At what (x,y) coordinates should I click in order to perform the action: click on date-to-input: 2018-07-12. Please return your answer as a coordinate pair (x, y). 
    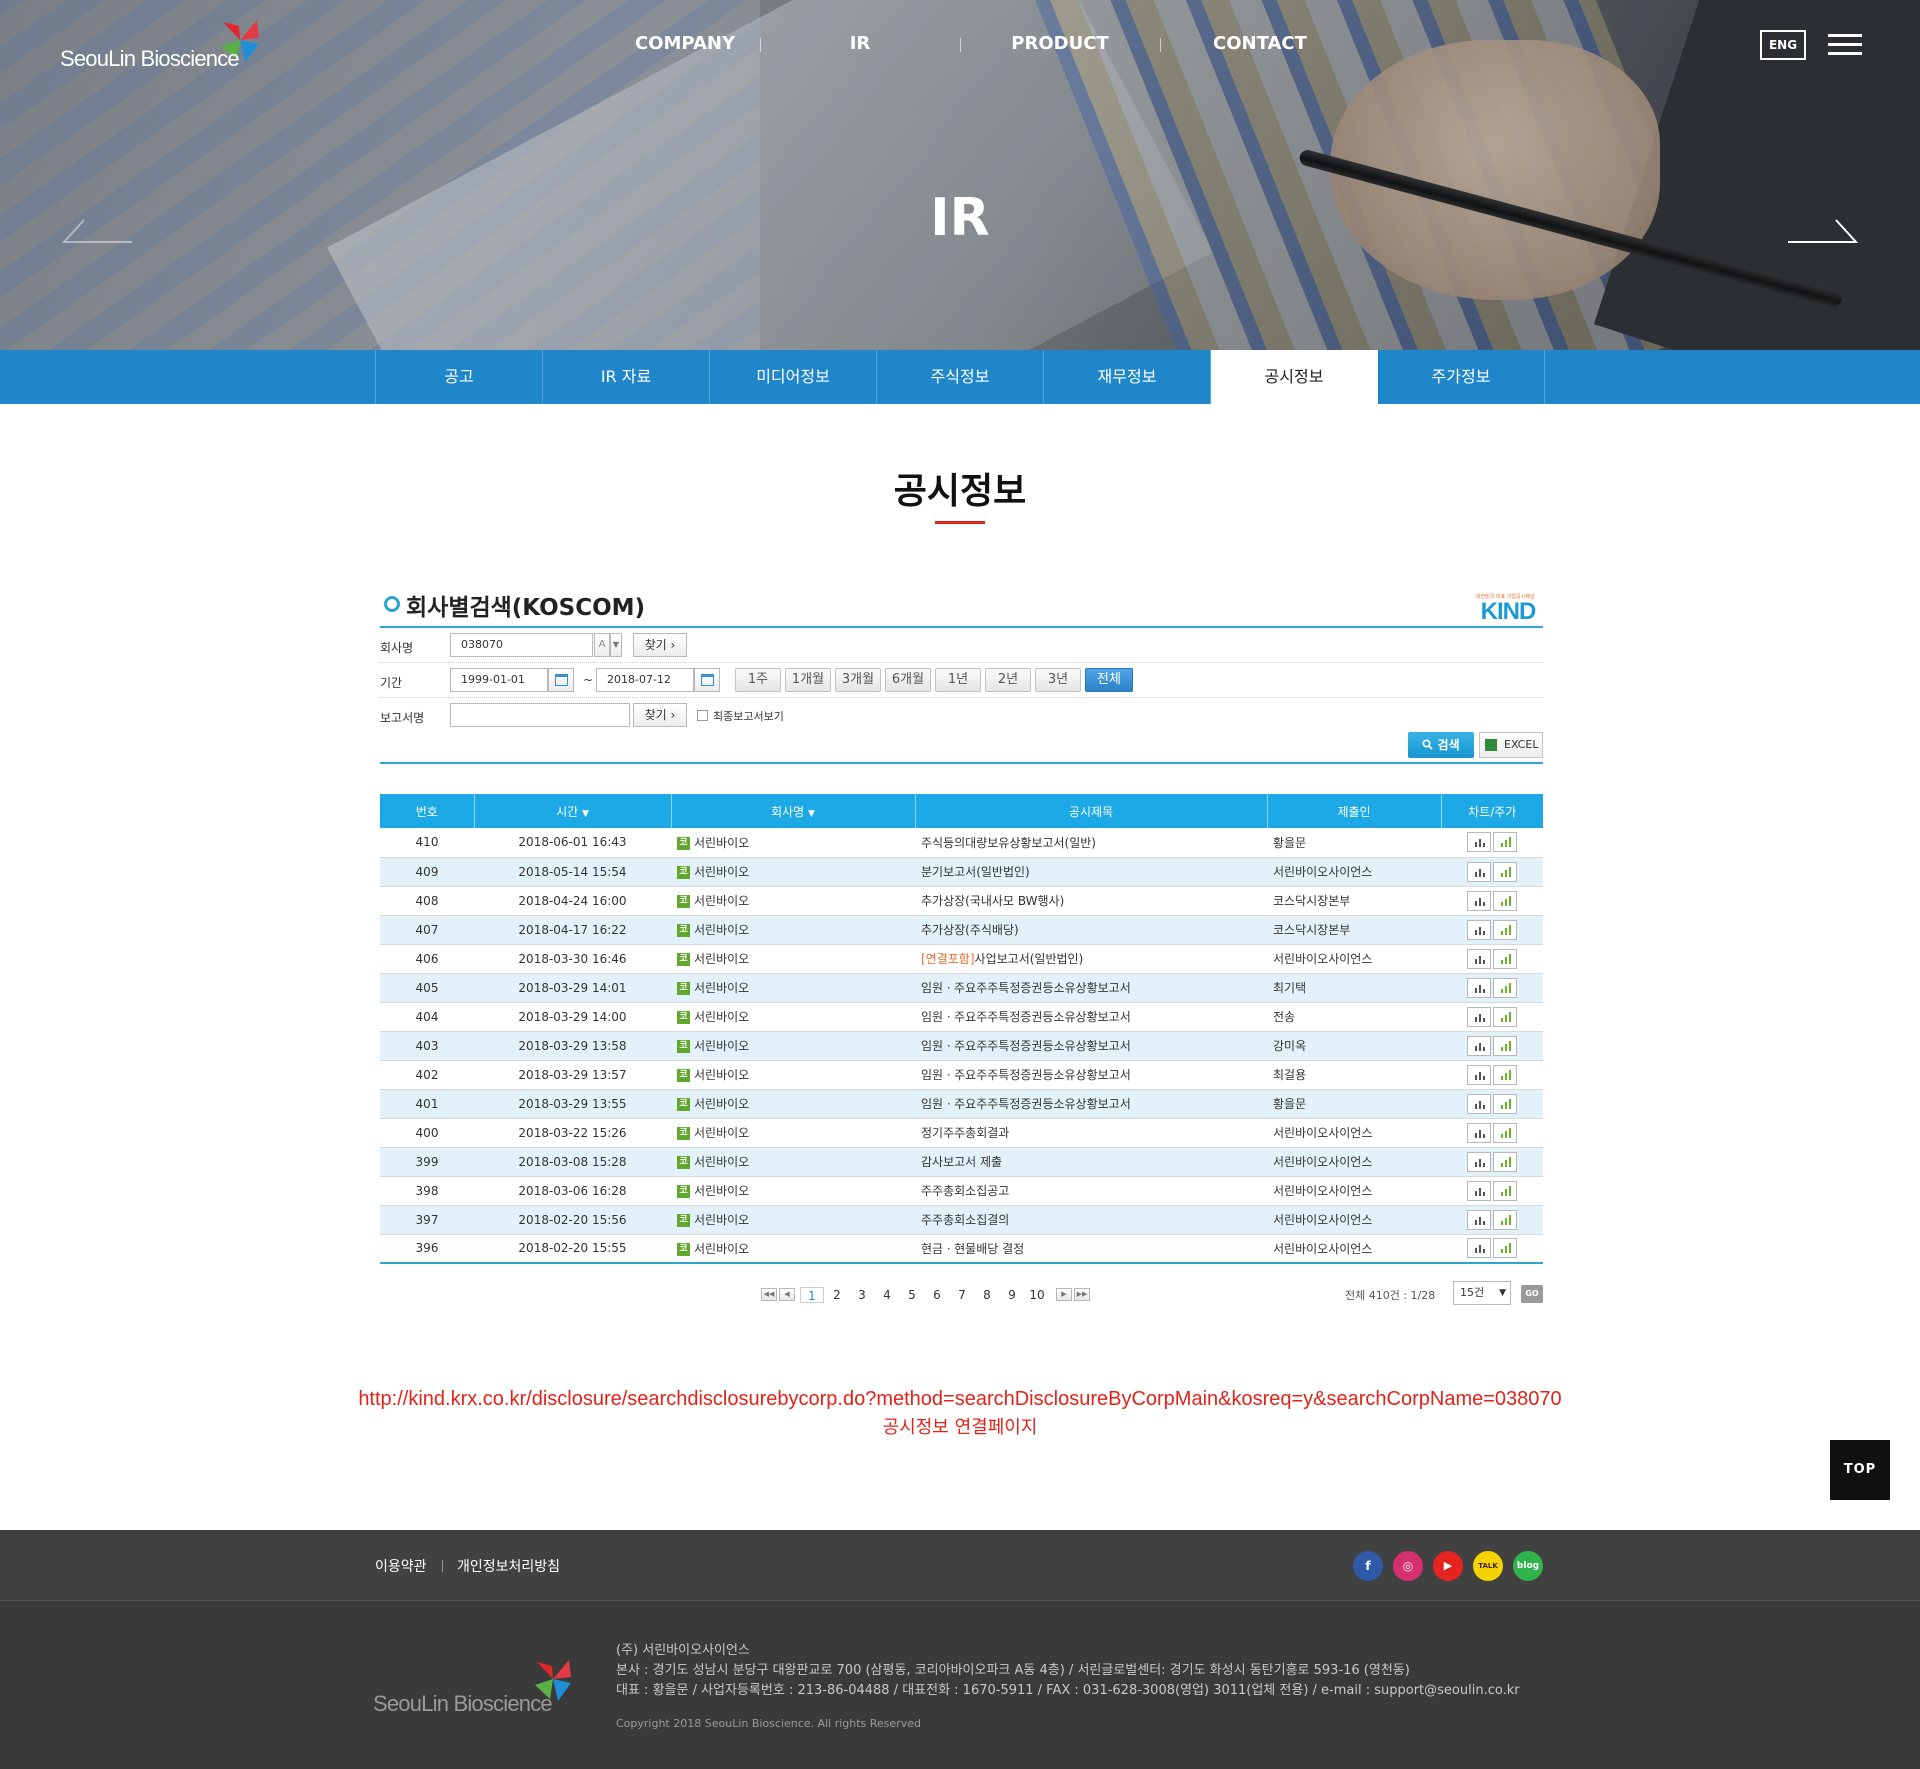
    Looking at the image, I should click on (645, 680).